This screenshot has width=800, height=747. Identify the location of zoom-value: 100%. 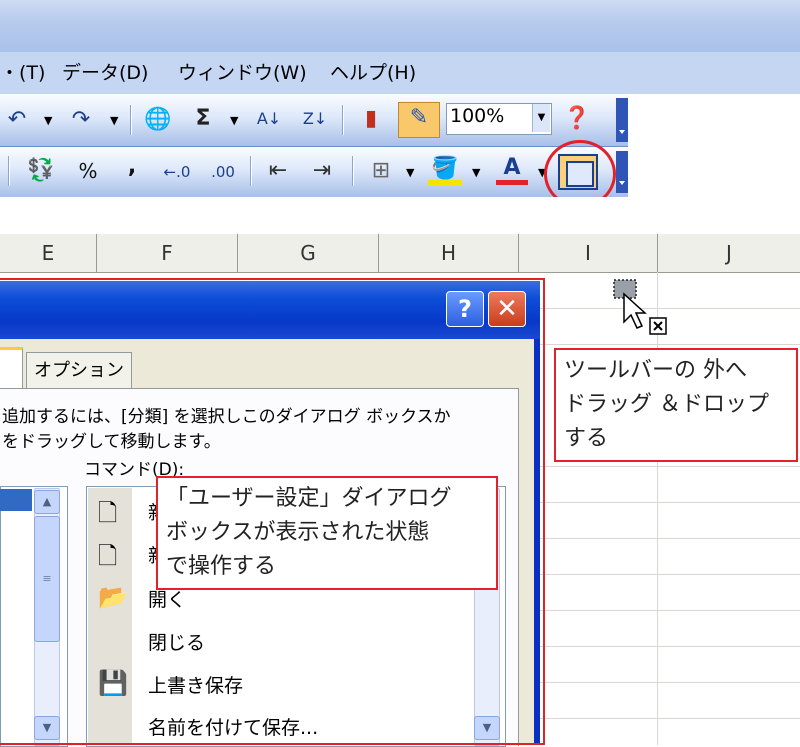
(477, 116).